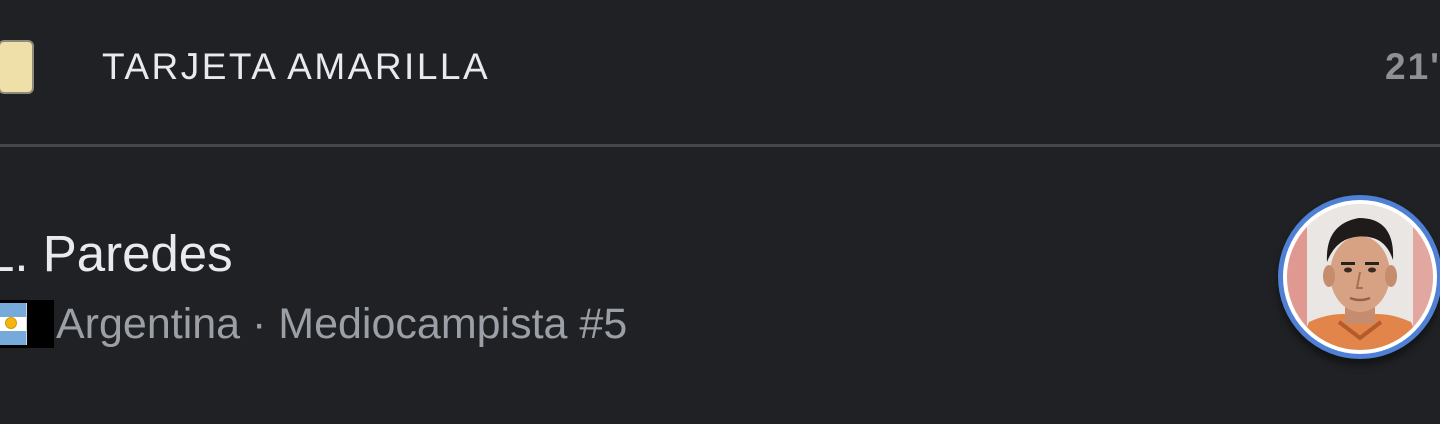  What do you see at coordinates (27, 324) in the screenshot?
I see `argentina-flag-icon` at bounding box center [27, 324].